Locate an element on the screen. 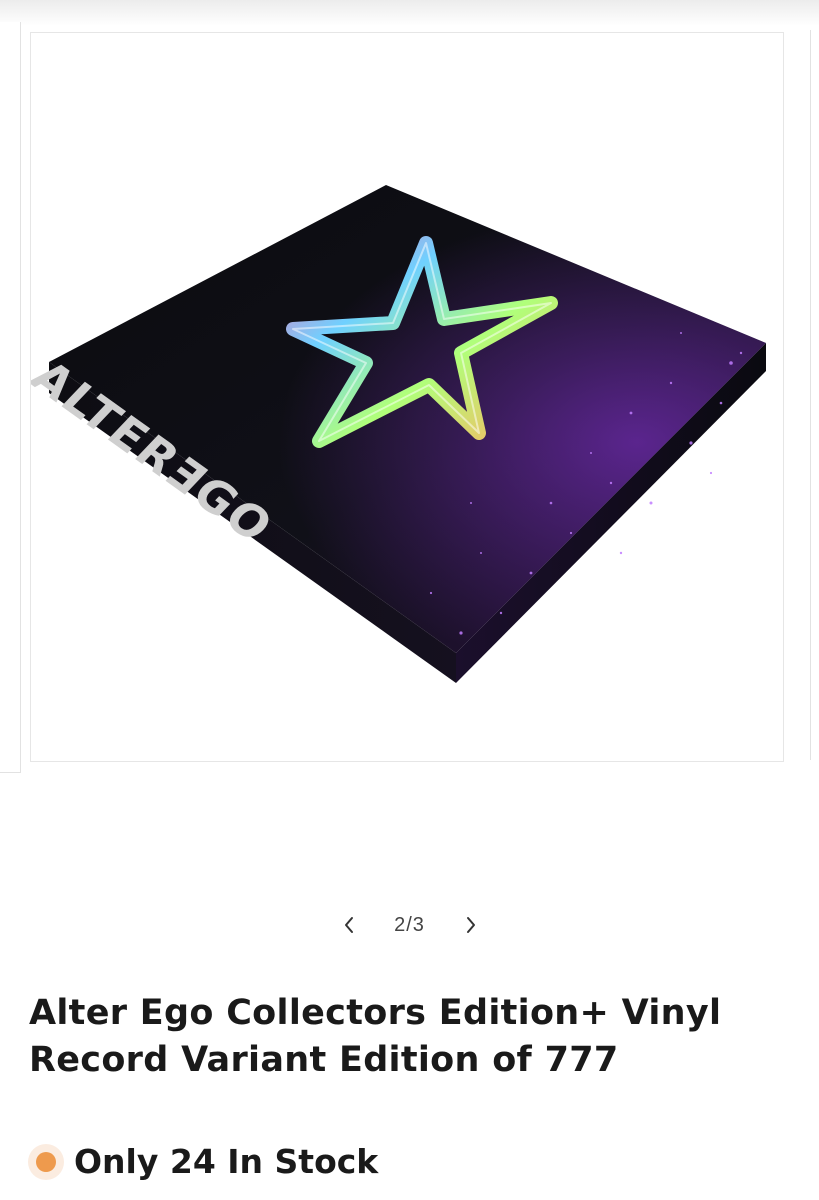 Image resolution: width=819 pixels, height=1200 pixels. next-slide-button is located at coordinates (471, 925).